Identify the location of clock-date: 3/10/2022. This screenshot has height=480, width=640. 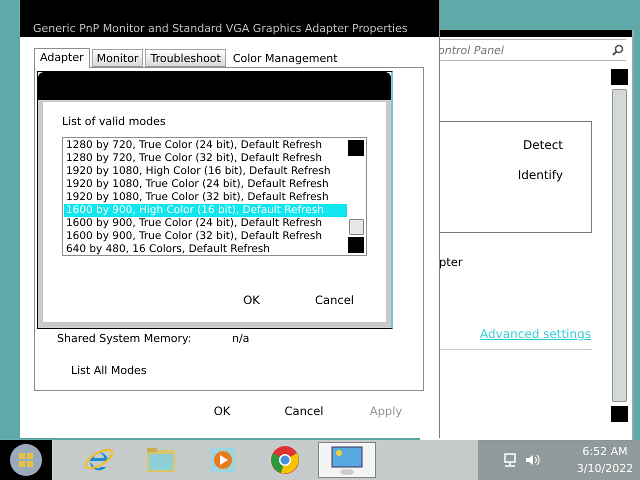
(605, 469).